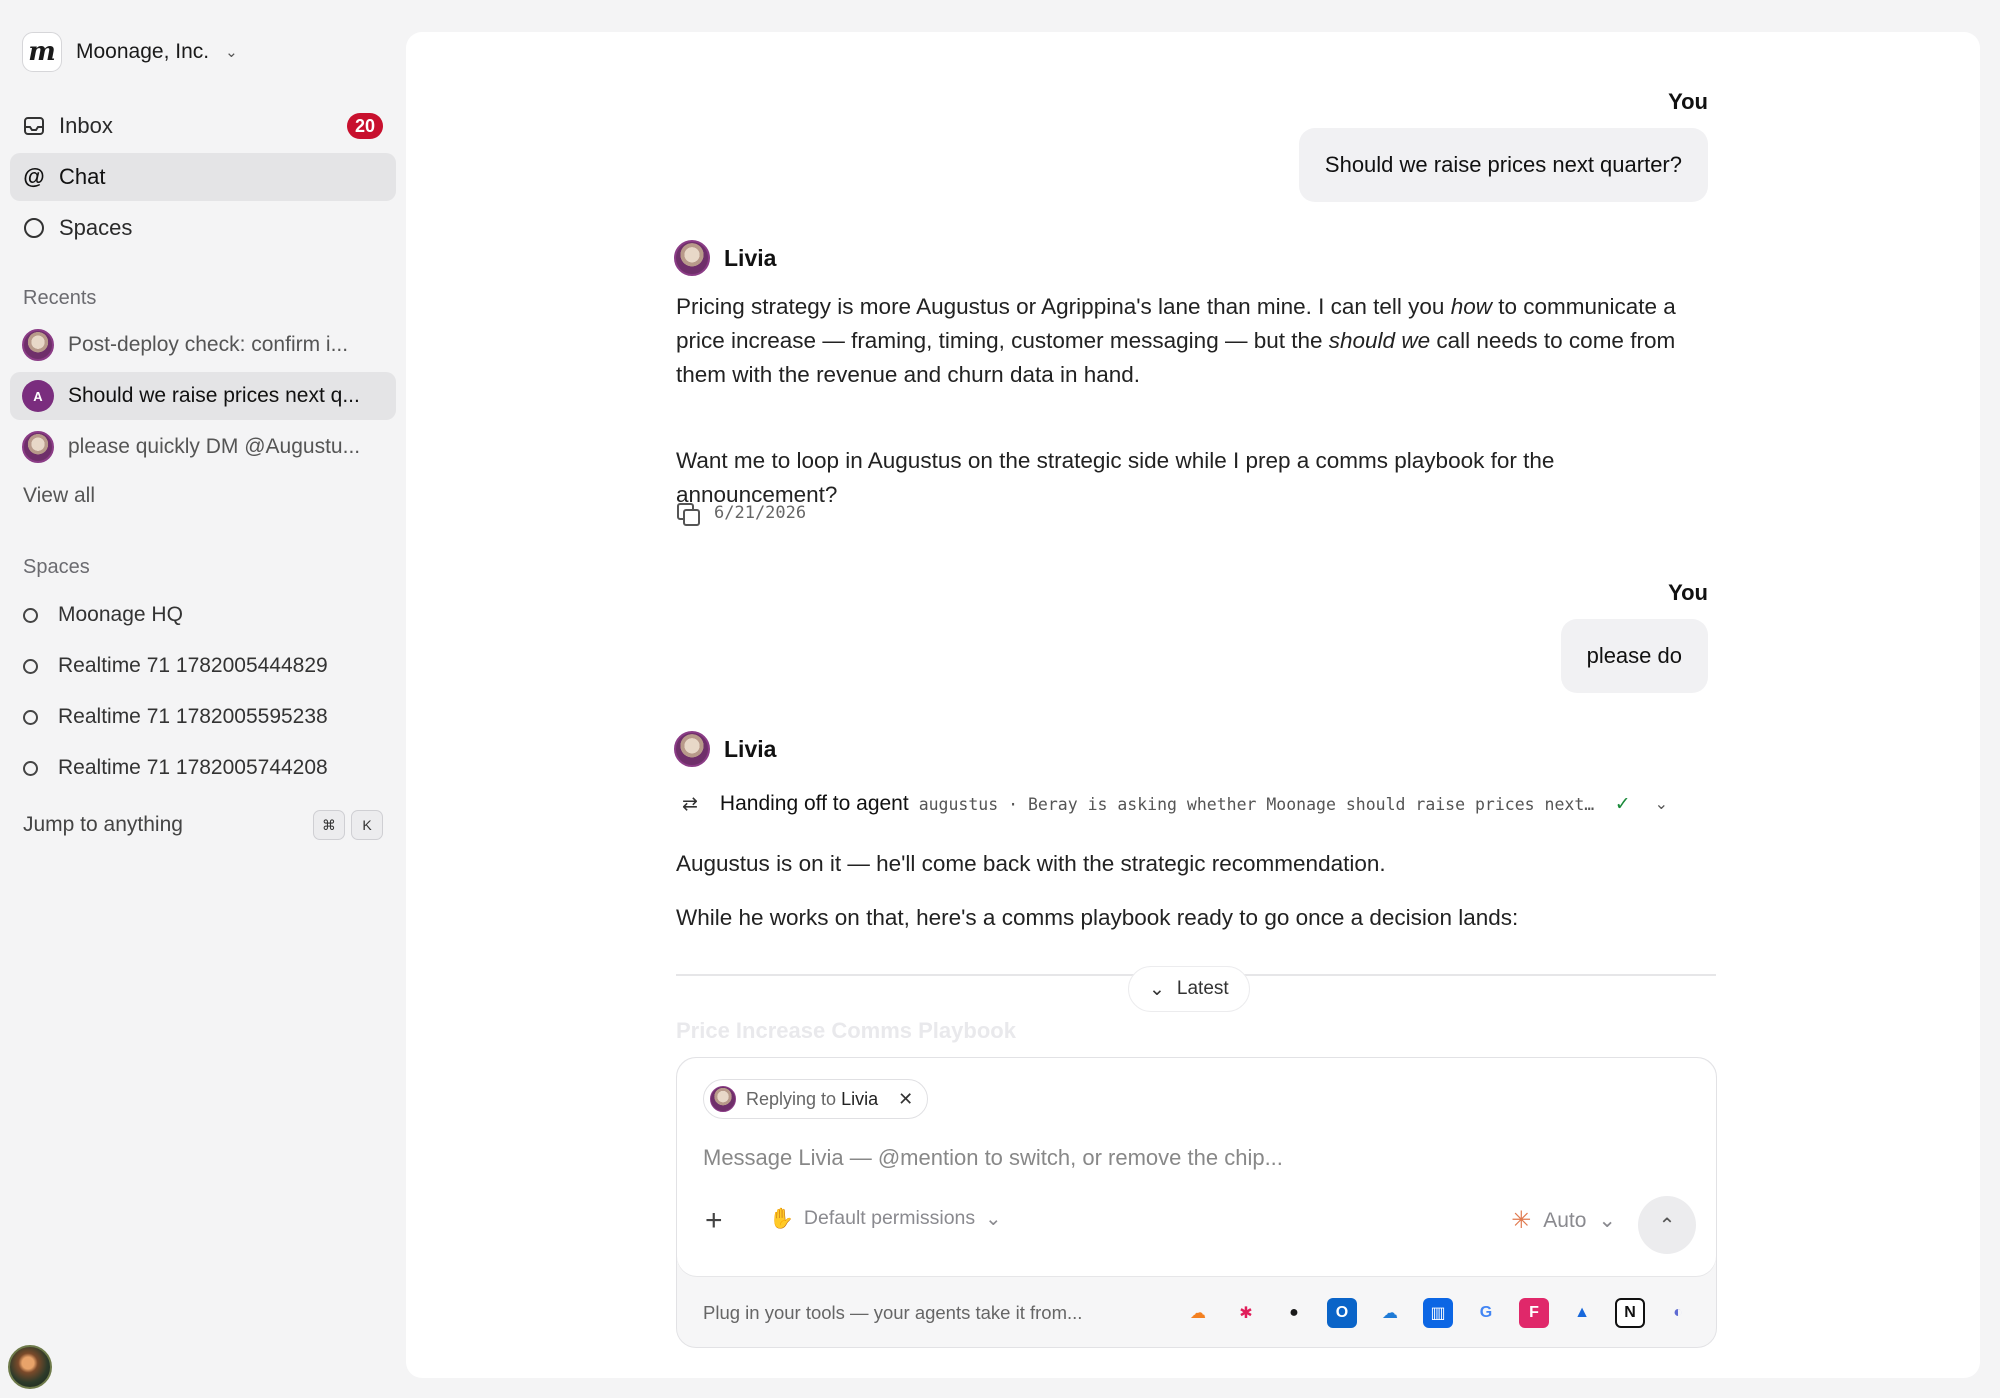  I want to click on message-input, so click(1193, 1158).